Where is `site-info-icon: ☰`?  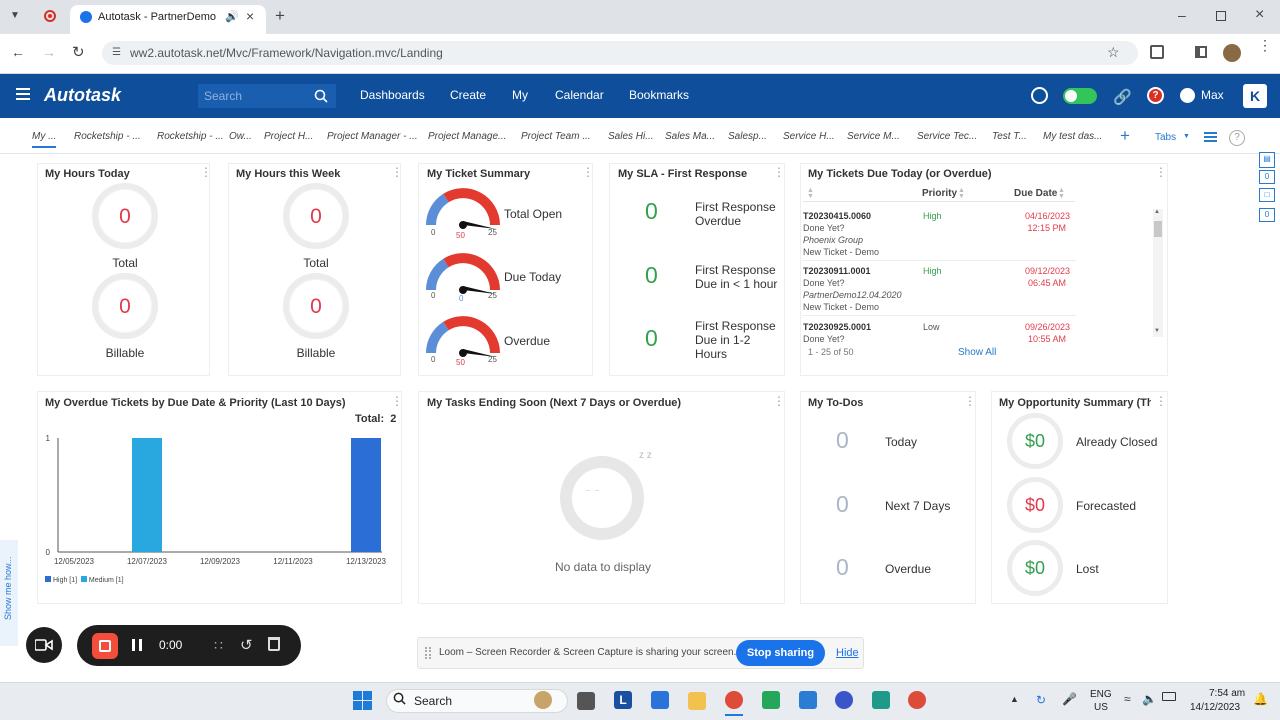 site-info-icon: ☰ is located at coordinates (116, 52).